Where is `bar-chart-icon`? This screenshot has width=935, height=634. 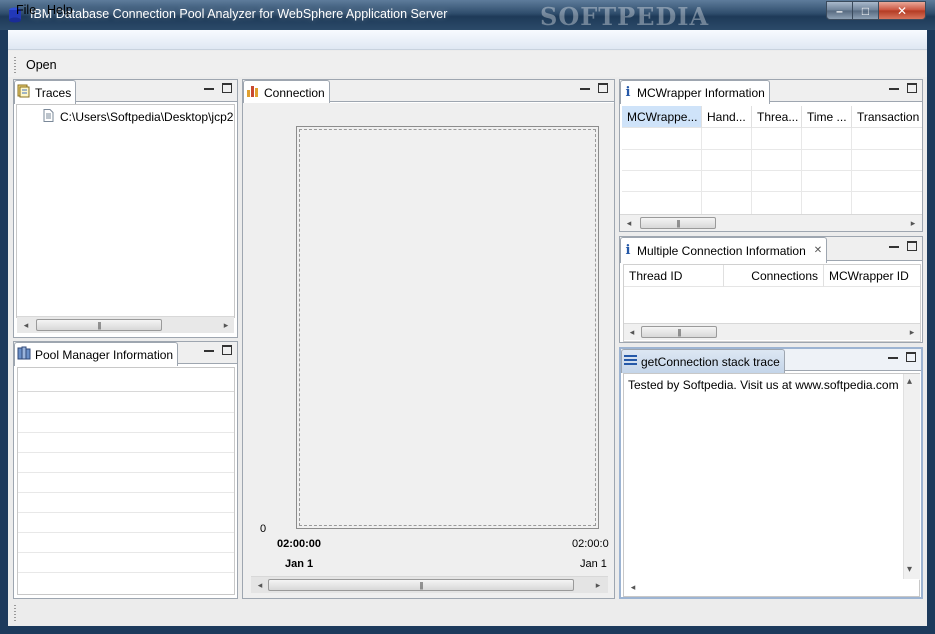
bar-chart-icon is located at coordinates (253, 92).